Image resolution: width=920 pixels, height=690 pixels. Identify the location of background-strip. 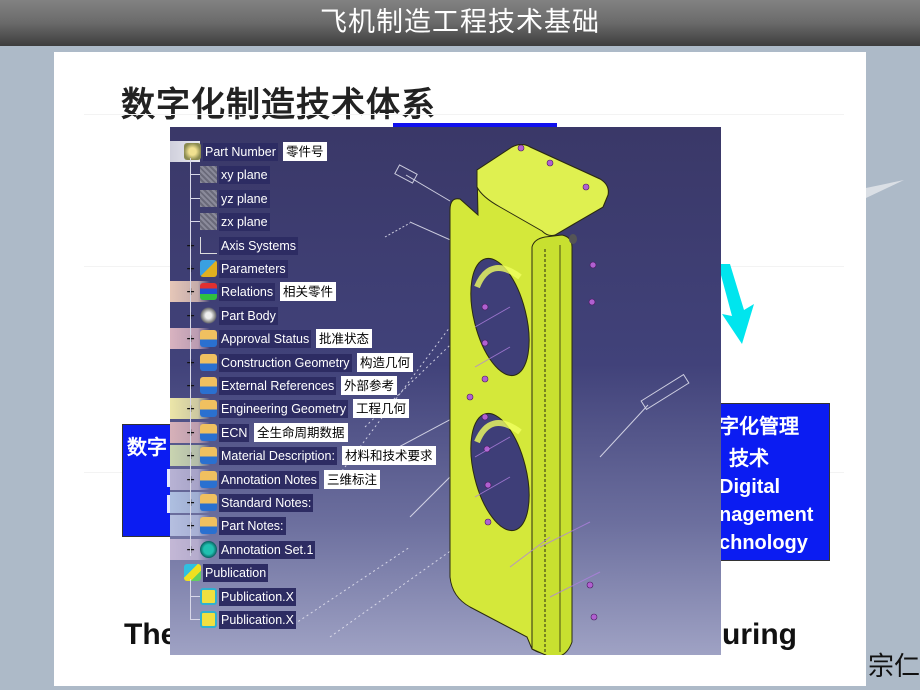
(893, 642).